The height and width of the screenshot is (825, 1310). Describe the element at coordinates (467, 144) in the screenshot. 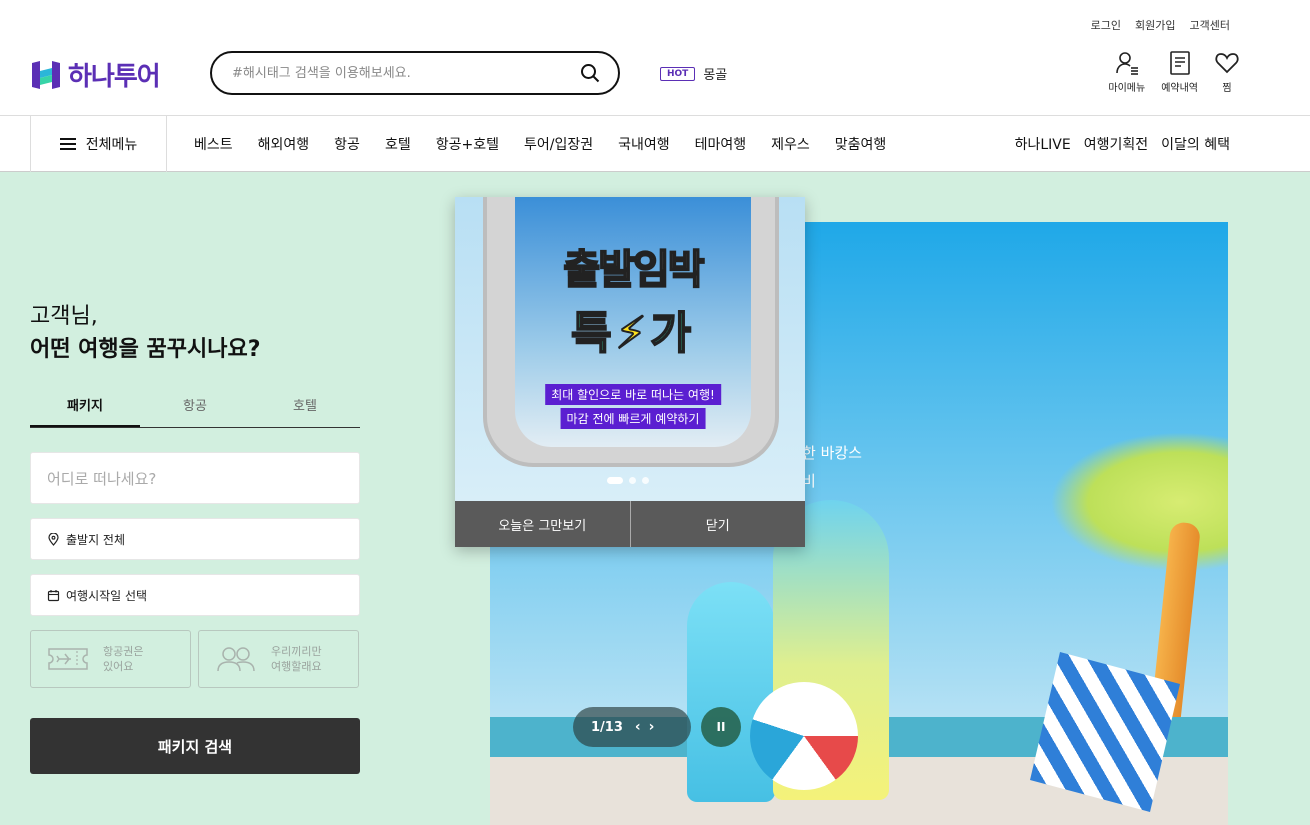

I see `nav-item-flight-hotel: 항공+호텔` at that location.